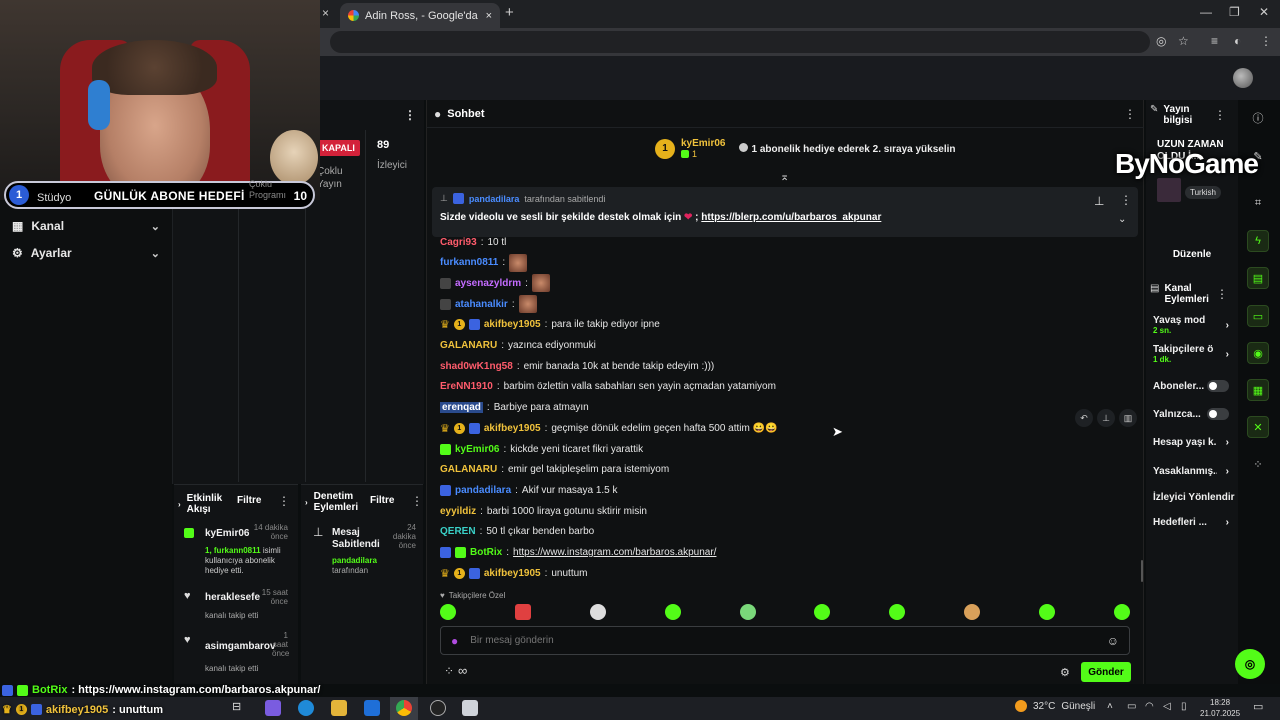 The height and width of the screenshot is (720, 1280). What do you see at coordinates (782, 640) in the screenshot?
I see `message-field` at bounding box center [782, 640].